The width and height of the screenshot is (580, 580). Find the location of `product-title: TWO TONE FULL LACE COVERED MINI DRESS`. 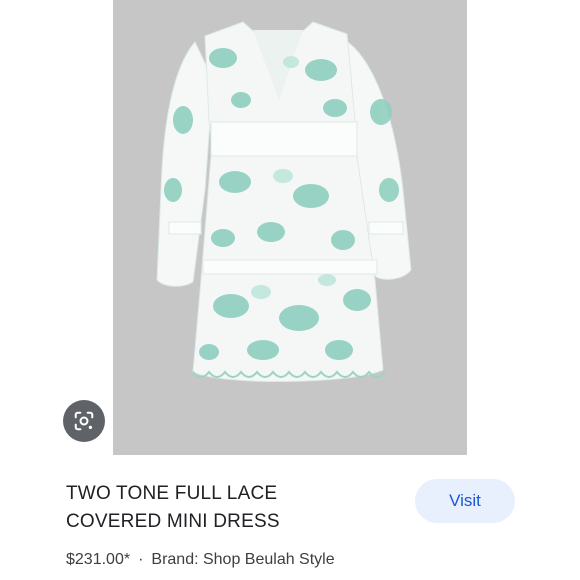

product-title: TWO TONE FULL LACE COVERED MINI DRESS is located at coordinates (226, 508).